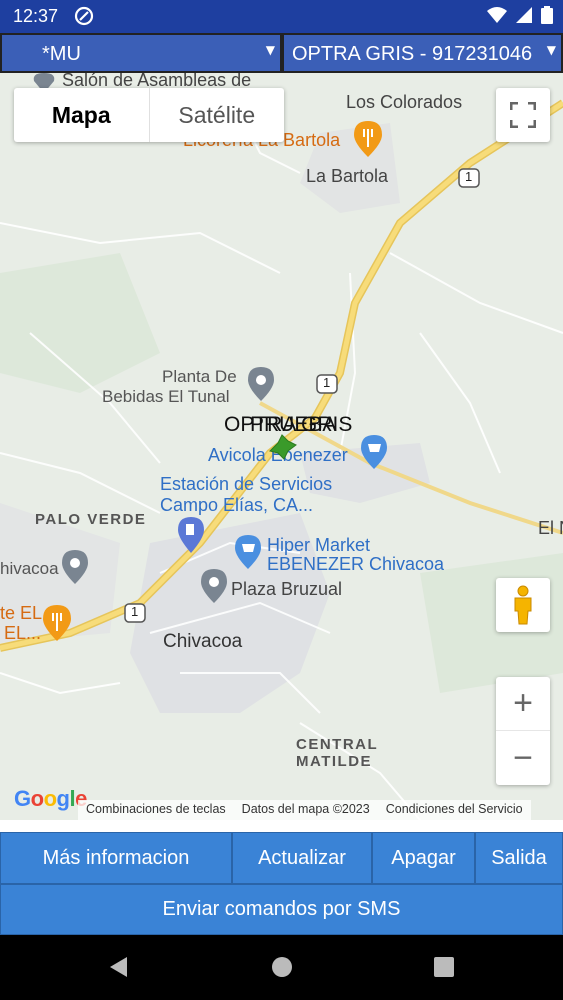 The image size is (563, 1000). Describe the element at coordinates (412, 54) in the screenshot. I see `vehicle-selector-value: OPTRA GRIS - 917231046` at that location.